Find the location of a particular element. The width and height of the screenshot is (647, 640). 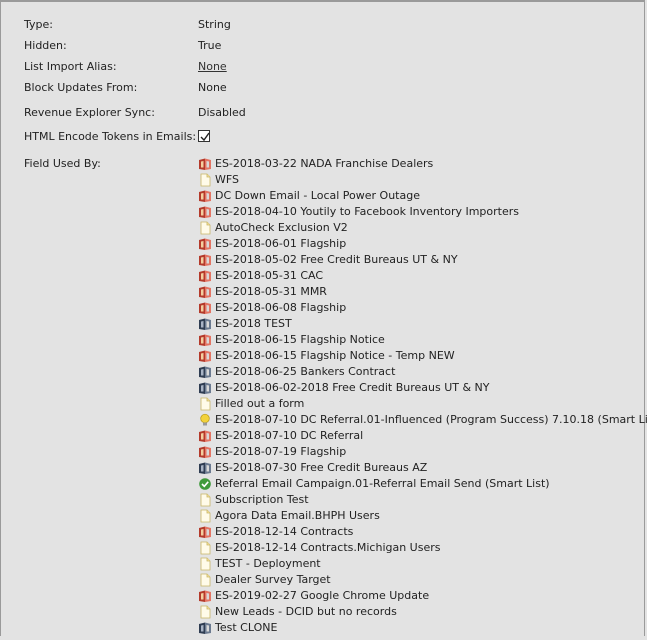

alias-label: List Import Alias: is located at coordinates (70, 66).